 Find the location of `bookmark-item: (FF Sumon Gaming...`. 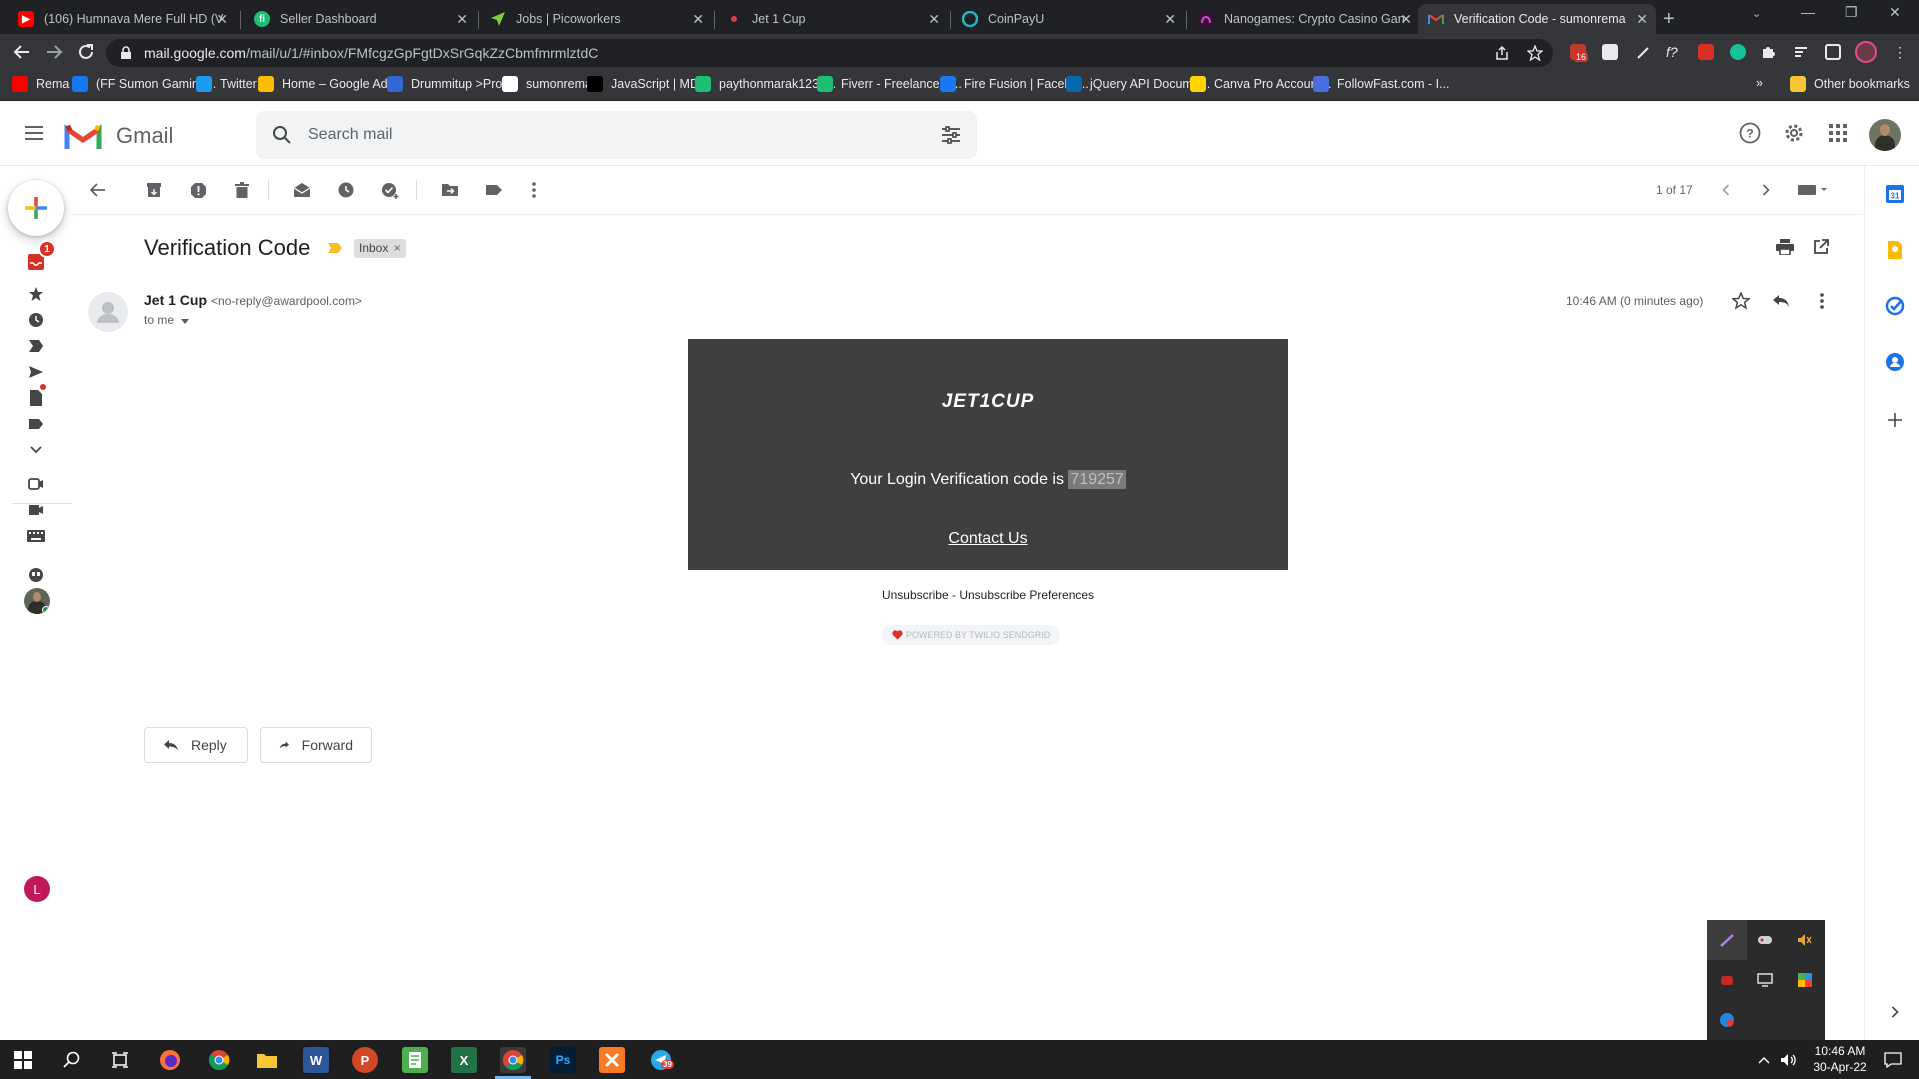

bookmark-item: (FF Sumon Gaming... is located at coordinates (144, 84).